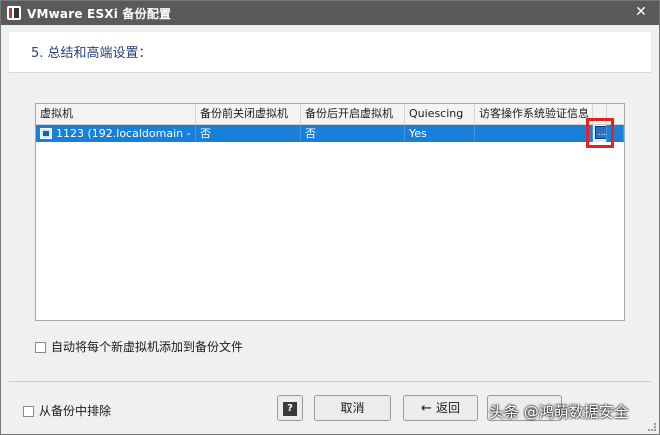 This screenshot has height=435, width=660. What do you see at coordinates (353, 114) in the screenshot?
I see `column-header-power-on-after: 备份后开启虚拟机` at bounding box center [353, 114].